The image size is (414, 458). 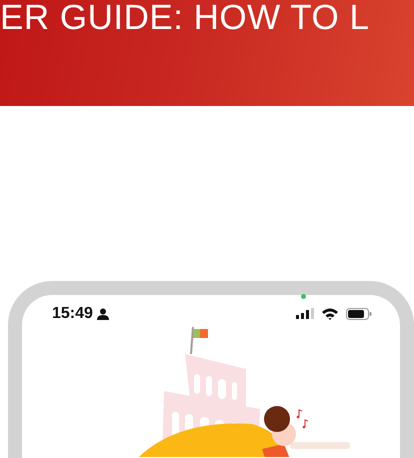 What do you see at coordinates (359, 314) in the screenshot?
I see `battery-icon` at bounding box center [359, 314].